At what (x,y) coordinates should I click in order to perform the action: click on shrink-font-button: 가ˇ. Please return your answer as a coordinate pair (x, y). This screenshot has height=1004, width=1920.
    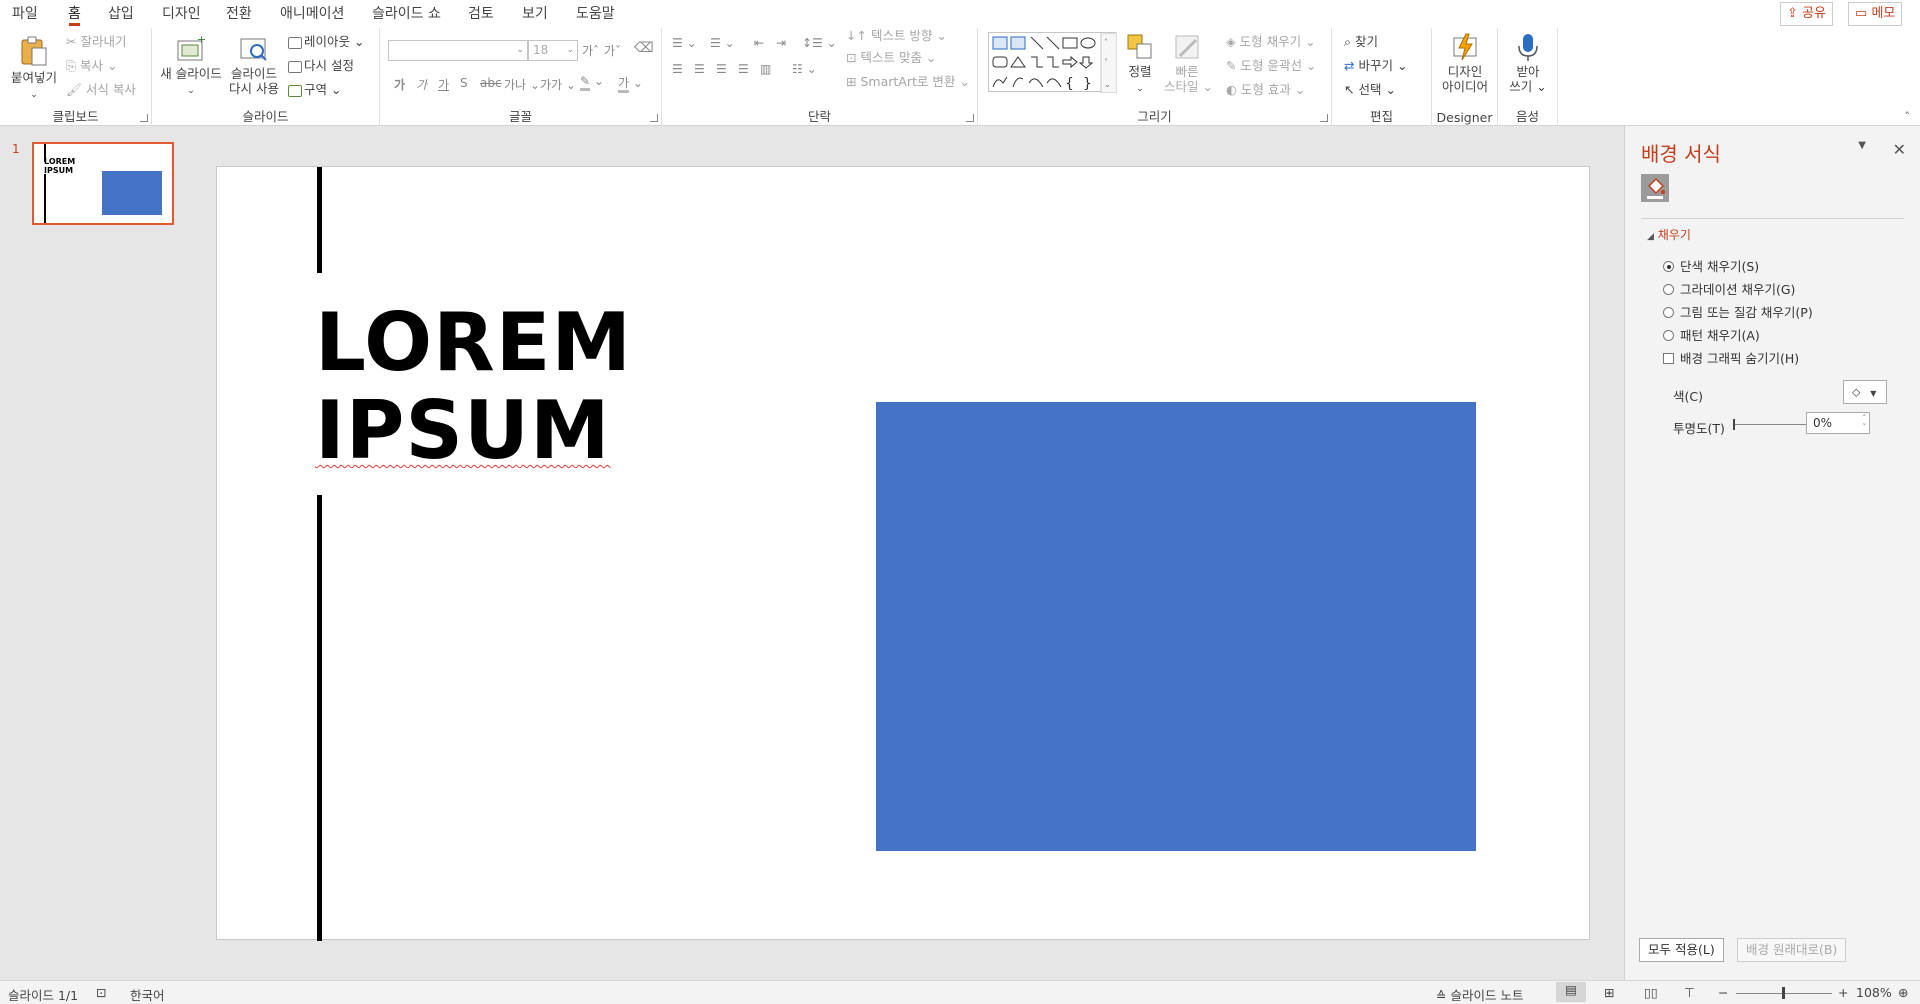
    Looking at the image, I should click on (612, 50).